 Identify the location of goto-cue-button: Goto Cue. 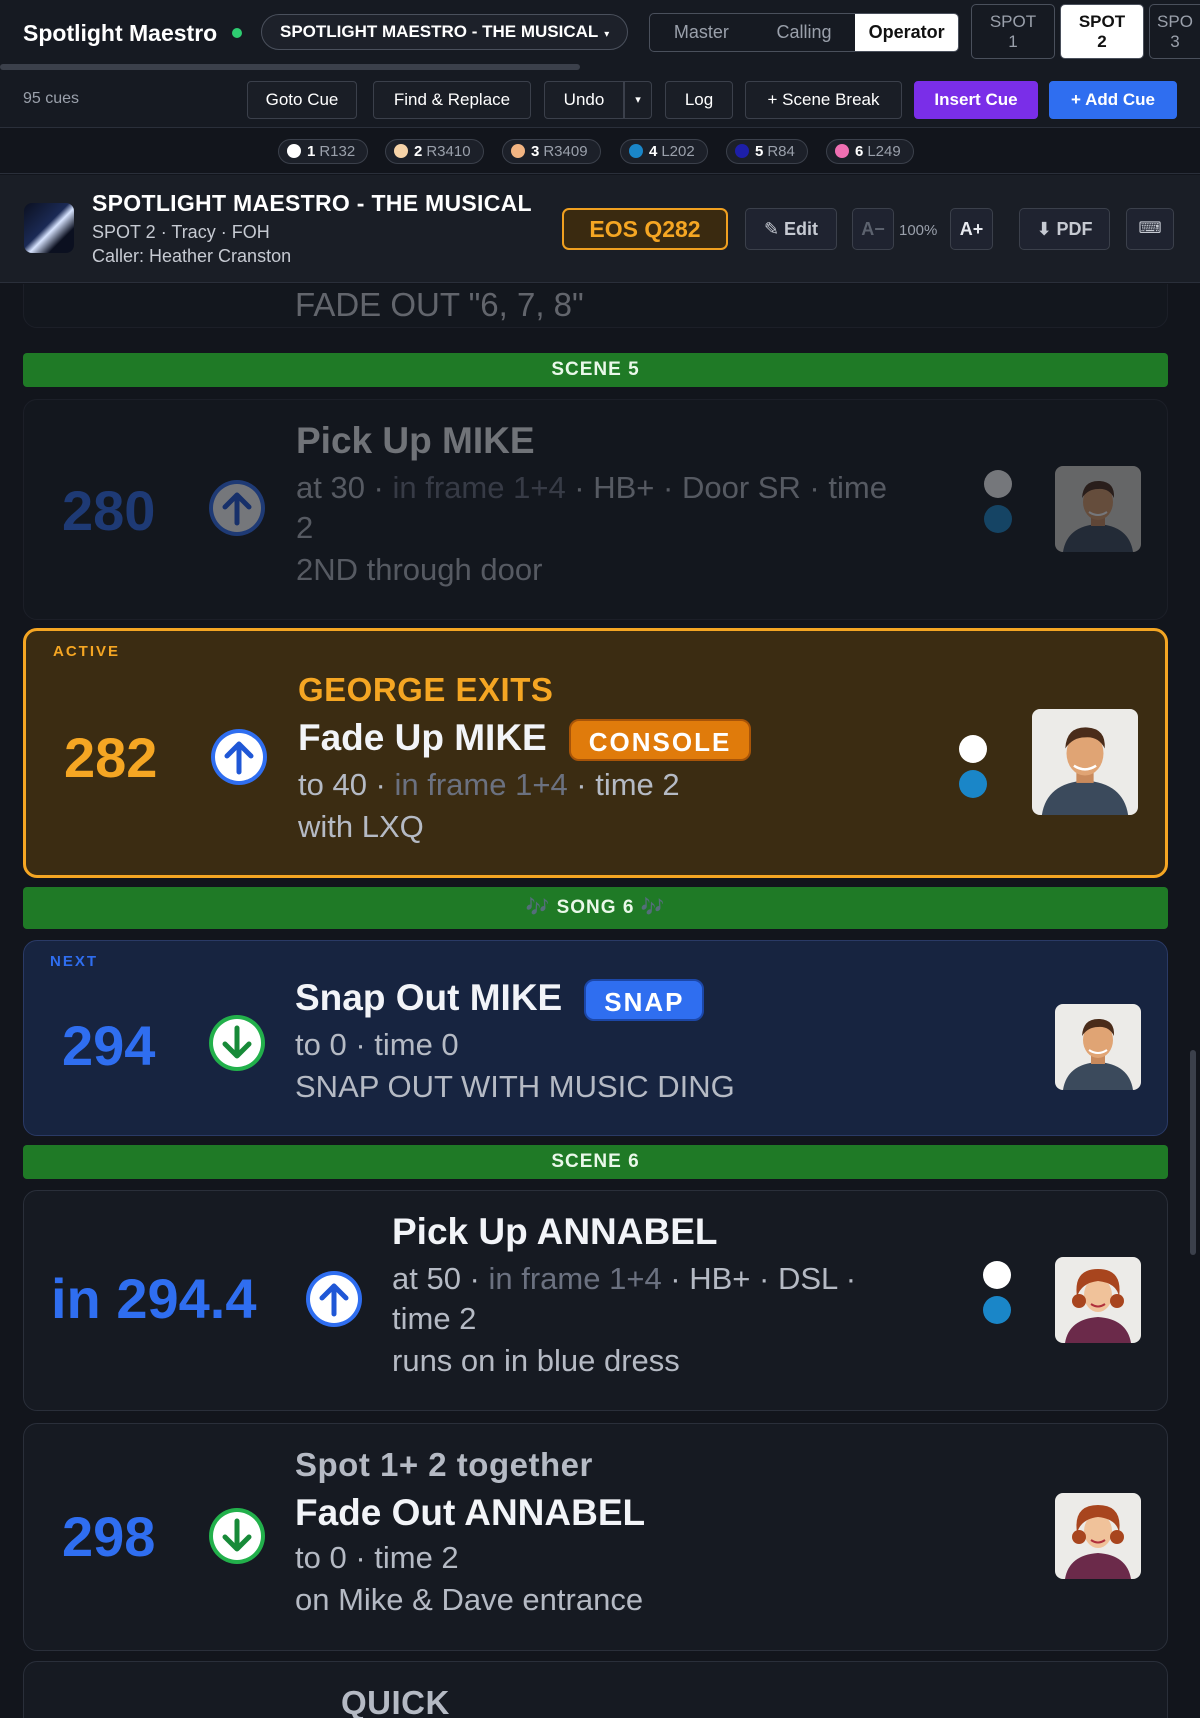
(302, 100).